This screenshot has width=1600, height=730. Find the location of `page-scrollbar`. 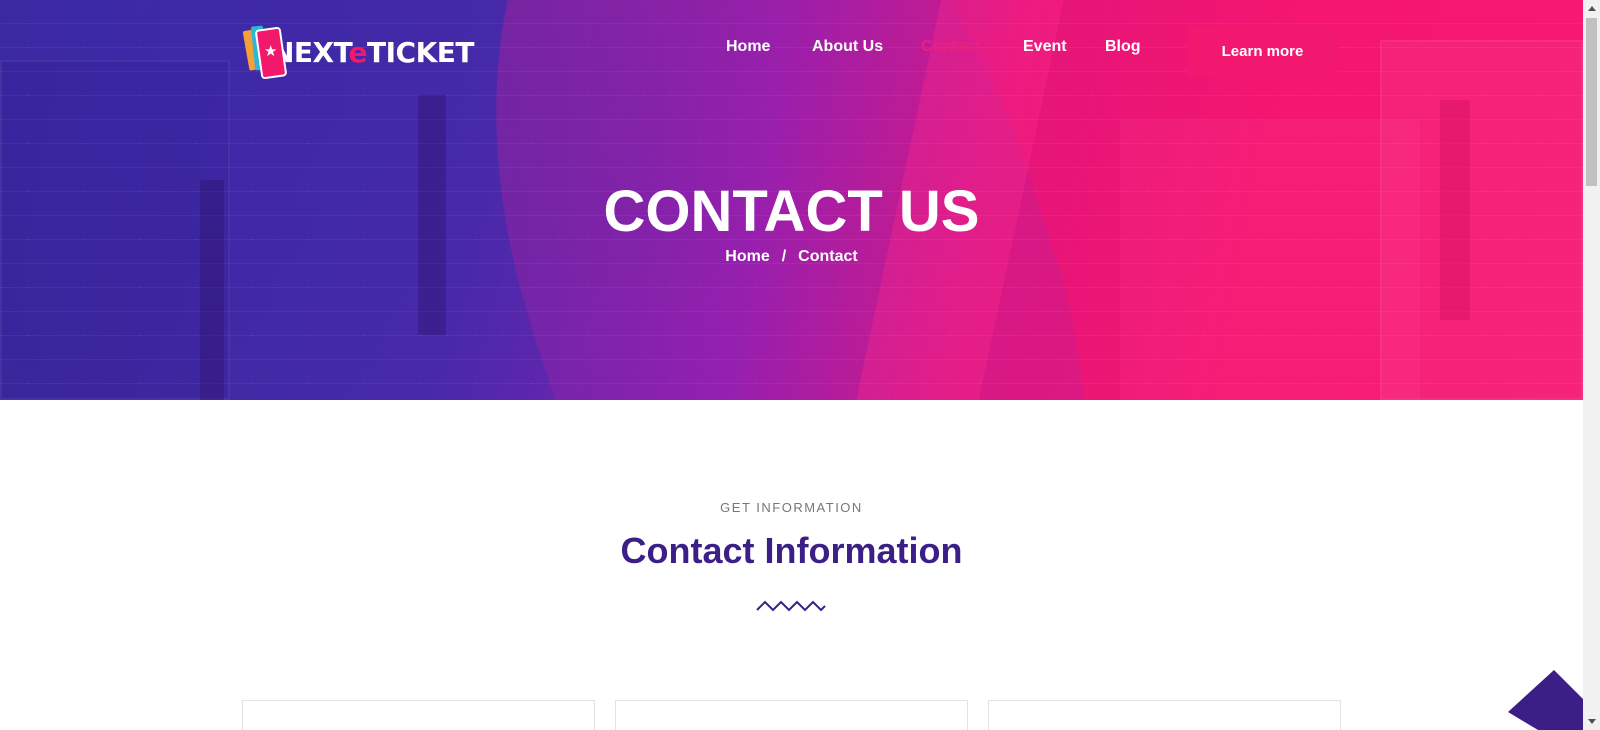

page-scrollbar is located at coordinates (1591, 365).